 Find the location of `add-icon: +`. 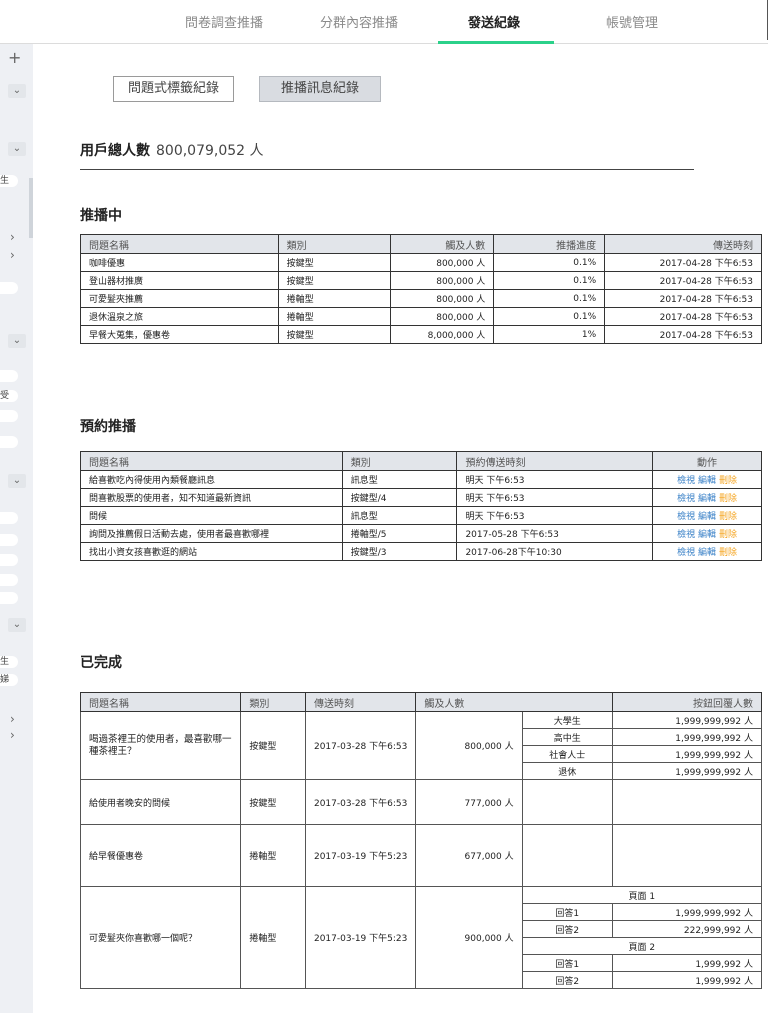

add-icon: + is located at coordinates (14, 57).